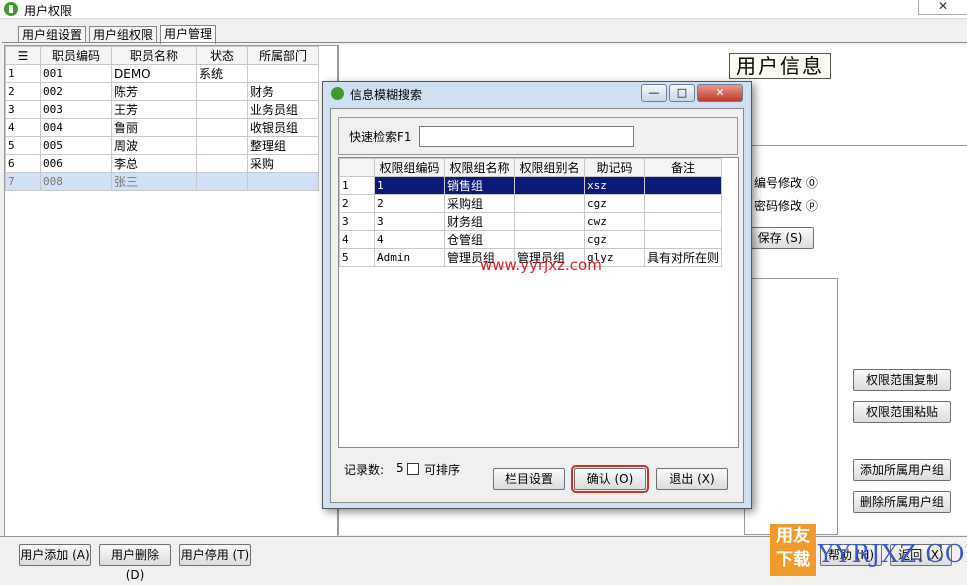 Image resolution: width=967 pixels, height=585 pixels. What do you see at coordinates (526, 136) in the screenshot?
I see `search-input` at bounding box center [526, 136].